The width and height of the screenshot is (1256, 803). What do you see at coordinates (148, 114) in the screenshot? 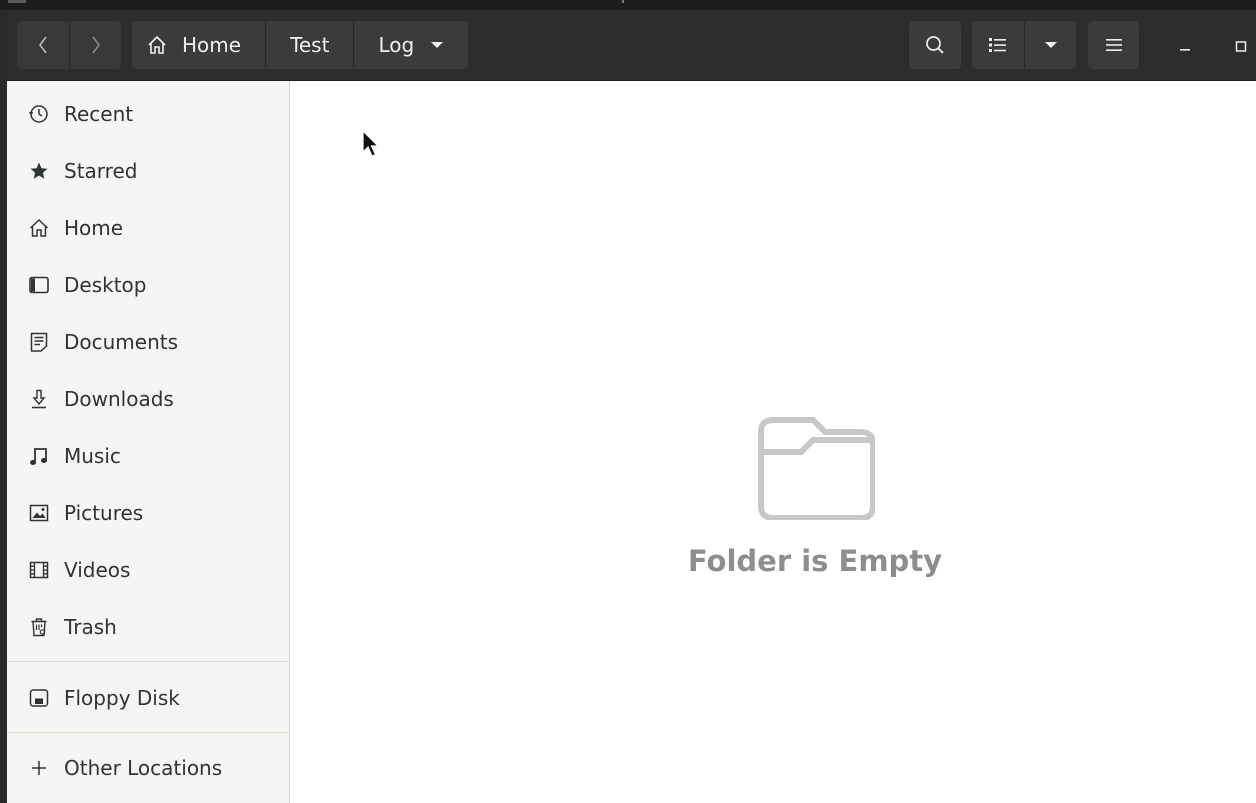
I see `sidebar-item-recent: Recent` at bounding box center [148, 114].